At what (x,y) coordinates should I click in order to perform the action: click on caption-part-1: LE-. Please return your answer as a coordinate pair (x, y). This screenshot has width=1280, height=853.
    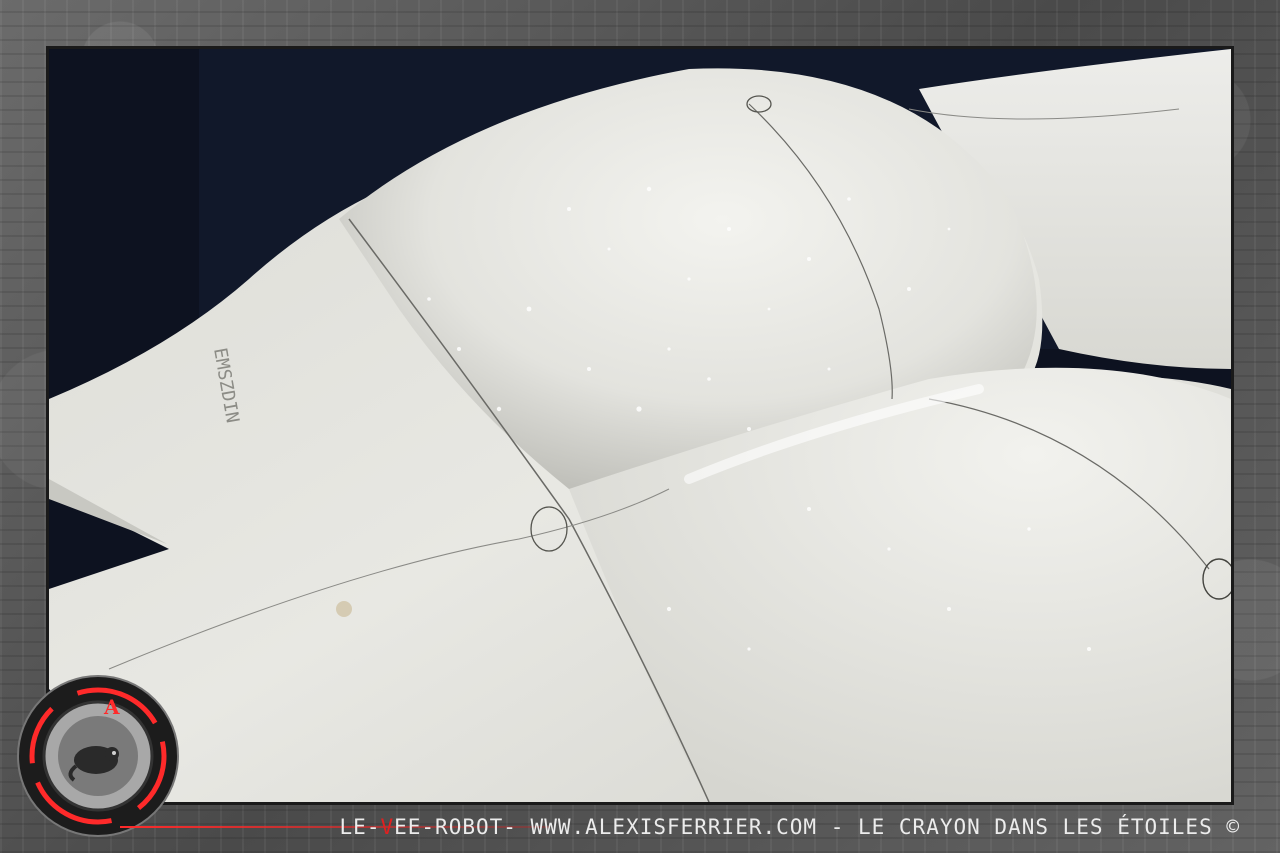
    Looking at the image, I should click on (360, 827).